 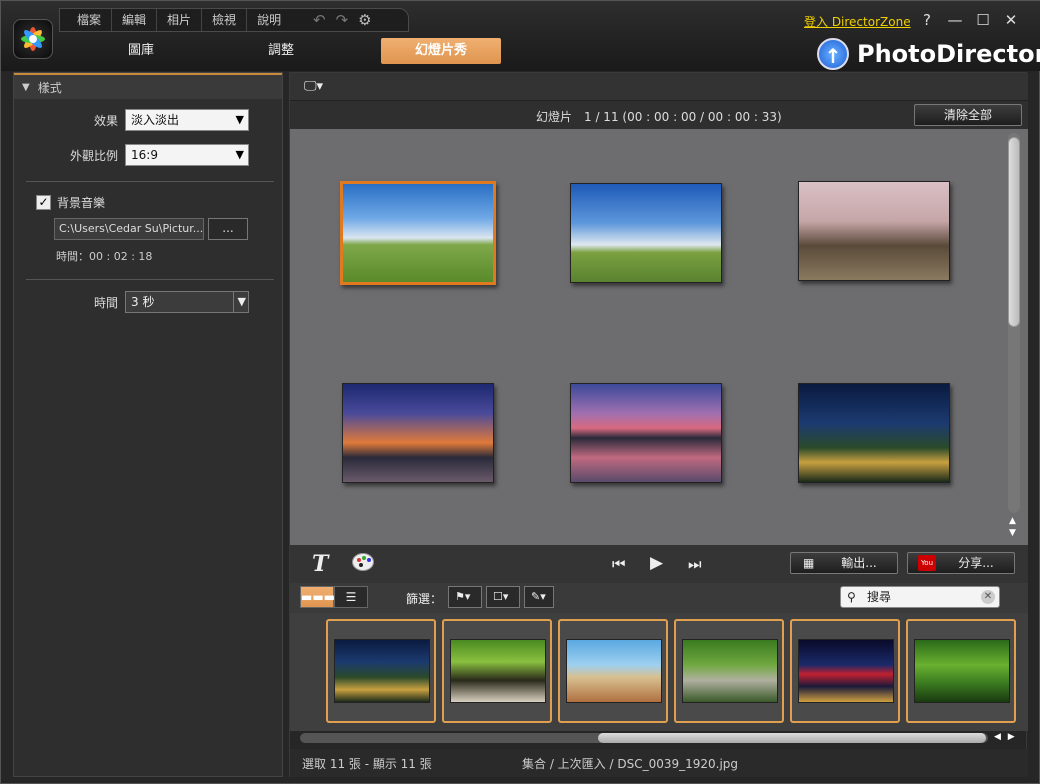 What do you see at coordinates (656, 563) in the screenshot?
I see `play-icon: ▶` at bounding box center [656, 563].